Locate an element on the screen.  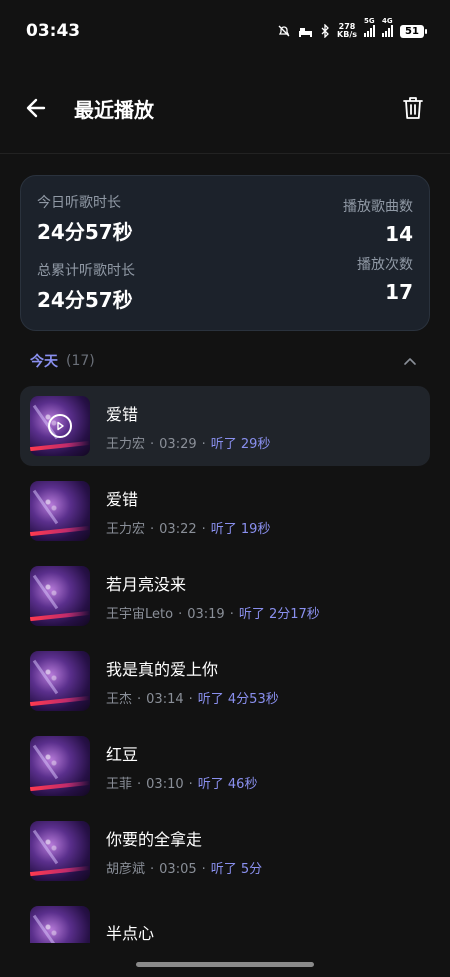
song-meta: 王力宏 · 03:22 · 听了 19秒 is located at coordinates (188, 529).